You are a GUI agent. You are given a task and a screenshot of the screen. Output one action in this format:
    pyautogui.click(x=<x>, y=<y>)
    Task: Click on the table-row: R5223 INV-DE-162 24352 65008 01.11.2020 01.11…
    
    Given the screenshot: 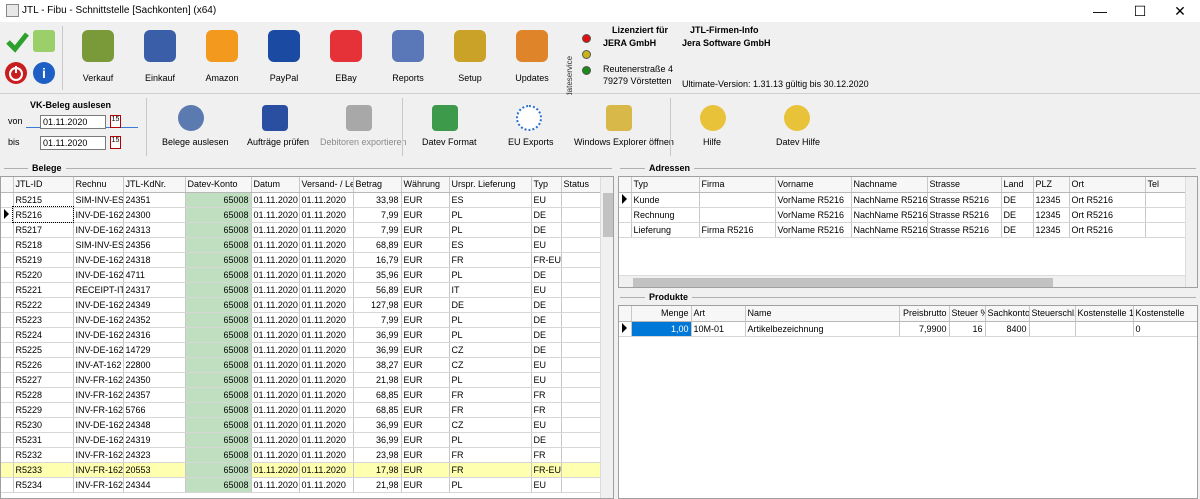 What is the action you would take?
    pyautogui.click(x=301, y=320)
    